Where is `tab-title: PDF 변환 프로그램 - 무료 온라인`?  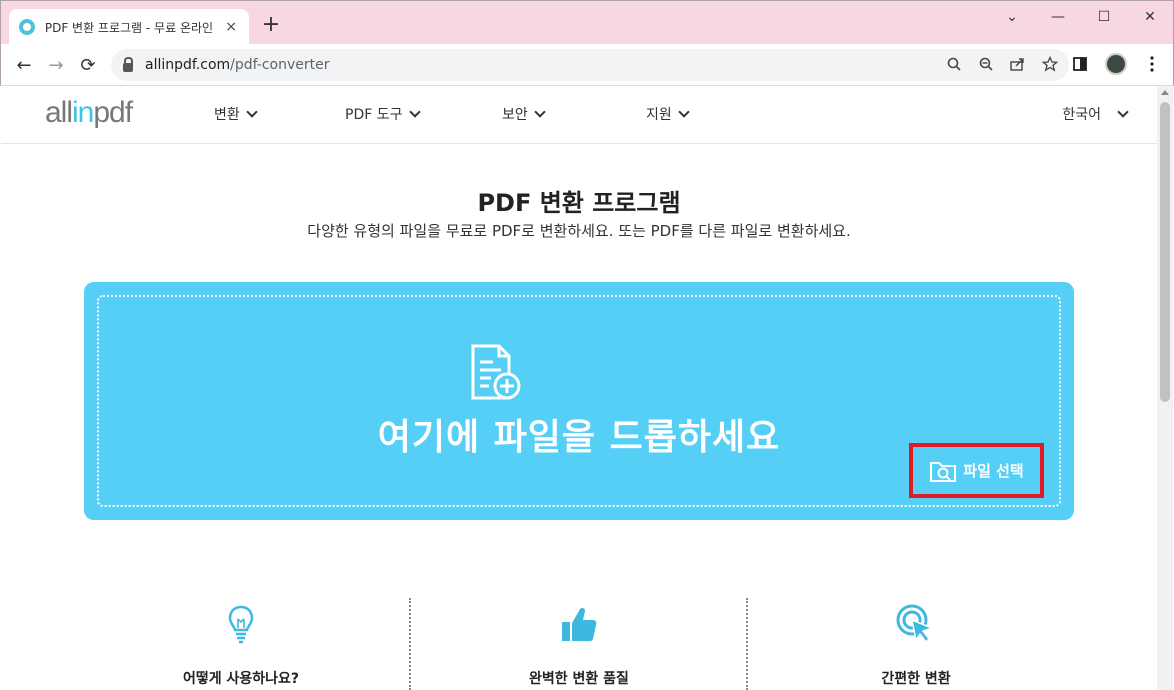 tab-title: PDF 변환 프로그램 - 무료 온라인 is located at coordinates (129, 27).